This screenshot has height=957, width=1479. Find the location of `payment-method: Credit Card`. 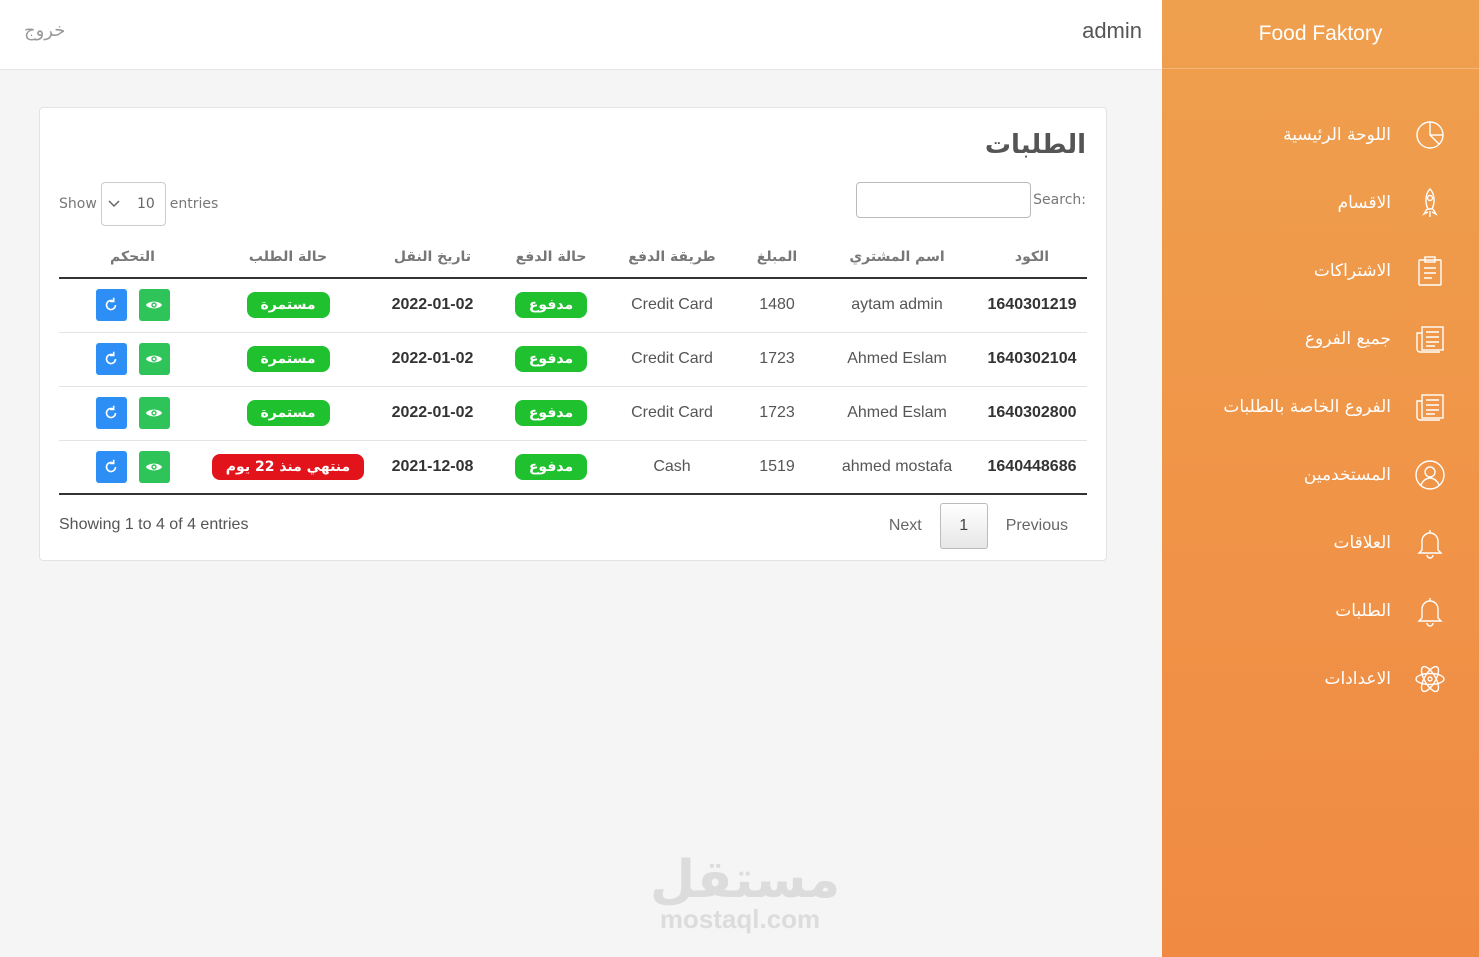

payment-method: Credit Card is located at coordinates (672, 305).